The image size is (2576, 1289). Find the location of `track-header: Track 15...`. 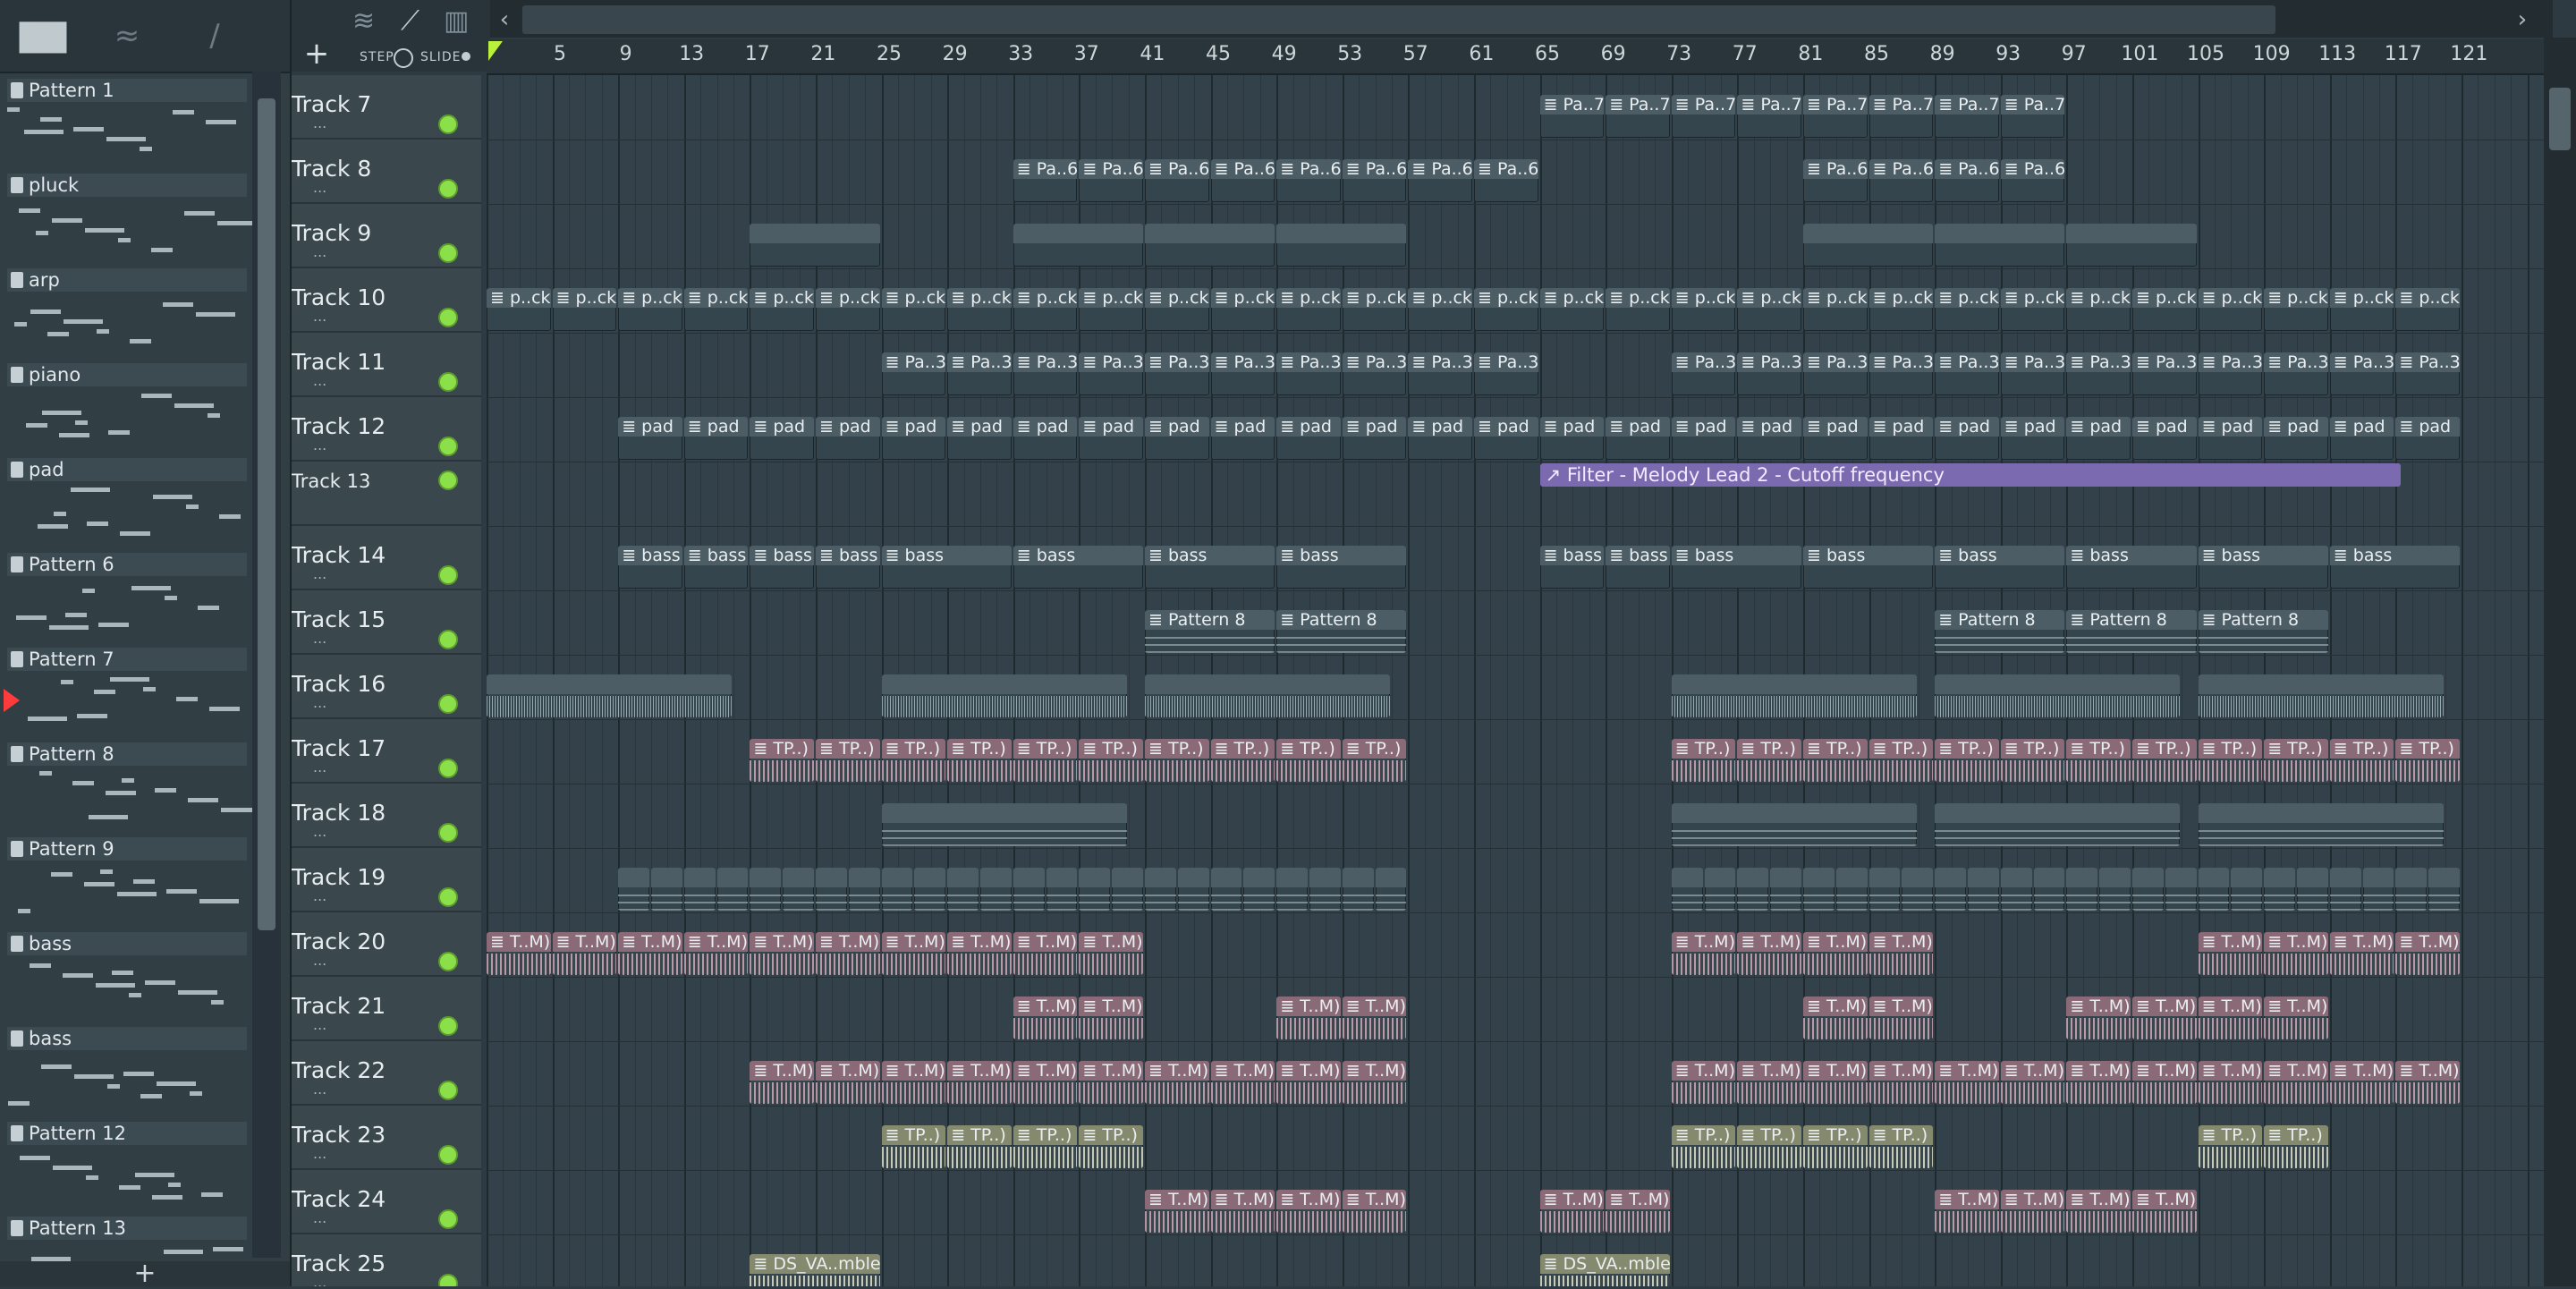

track-header: Track 15... is located at coordinates (386, 622).